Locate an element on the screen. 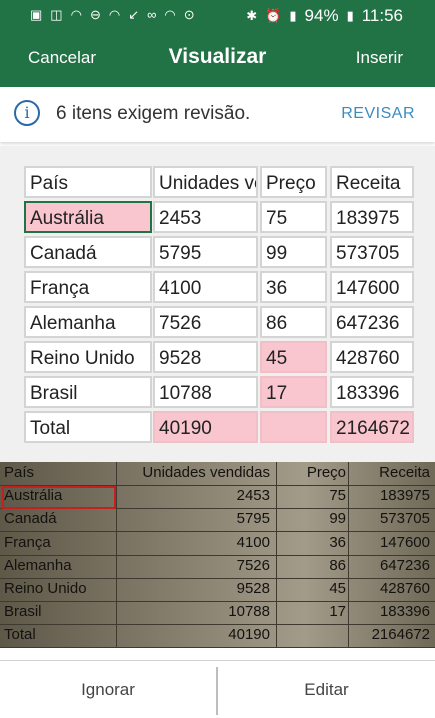 This screenshot has width=435, height=718. photo-cell: 75 is located at coordinates (337, 496).